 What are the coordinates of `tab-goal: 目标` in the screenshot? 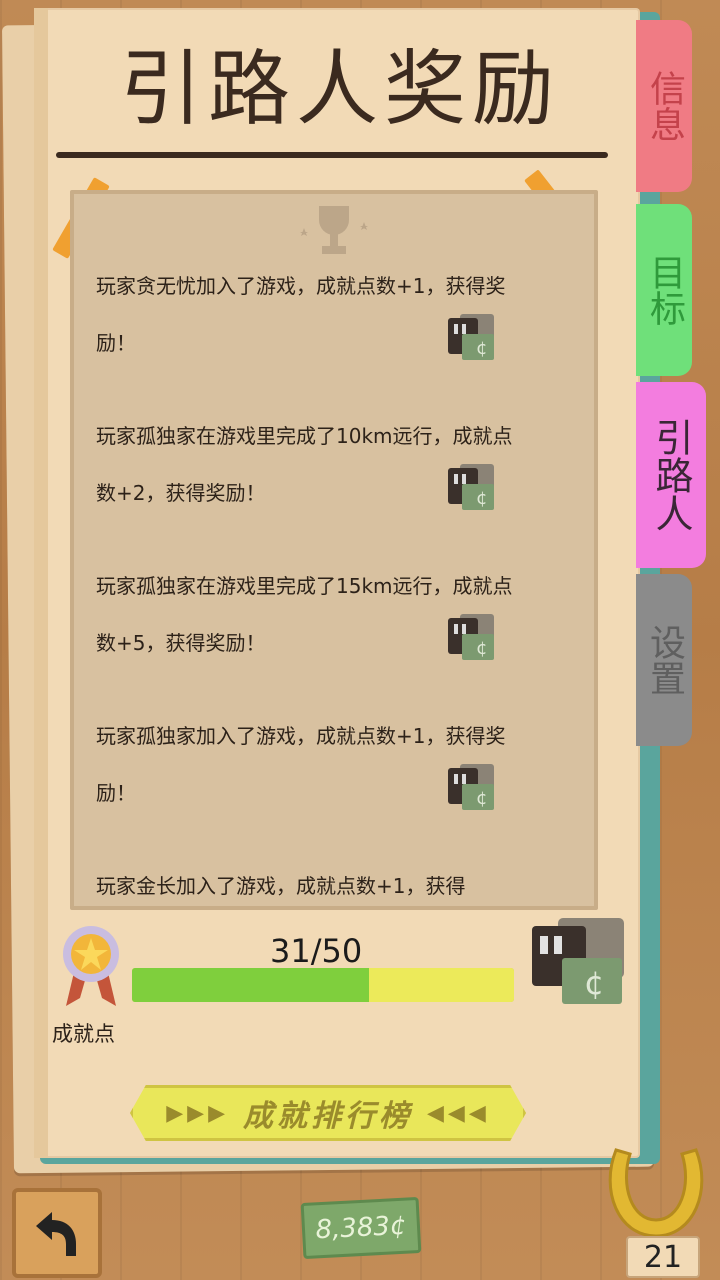 It's located at (664, 290).